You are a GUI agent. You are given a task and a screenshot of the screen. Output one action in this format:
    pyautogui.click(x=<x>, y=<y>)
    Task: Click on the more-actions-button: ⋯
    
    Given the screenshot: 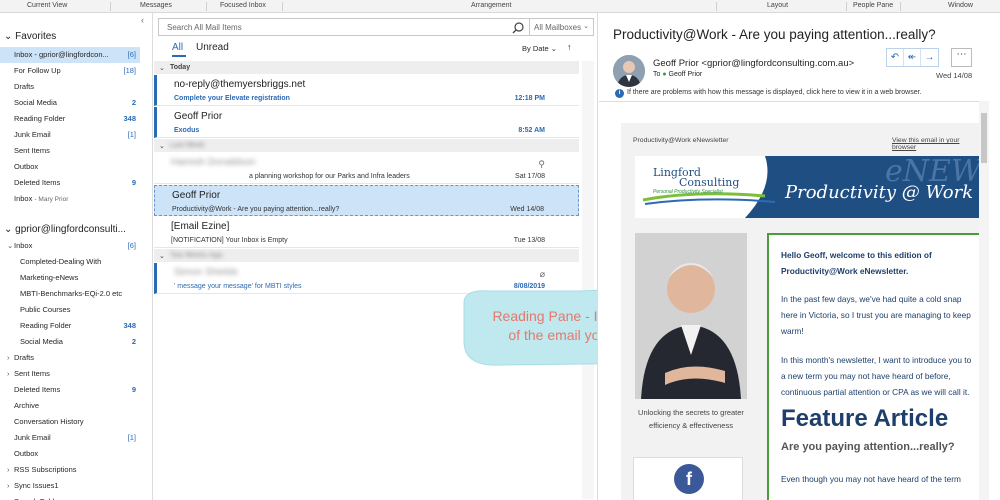 What is the action you would take?
    pyautogui.click(x=961, y=57)
    